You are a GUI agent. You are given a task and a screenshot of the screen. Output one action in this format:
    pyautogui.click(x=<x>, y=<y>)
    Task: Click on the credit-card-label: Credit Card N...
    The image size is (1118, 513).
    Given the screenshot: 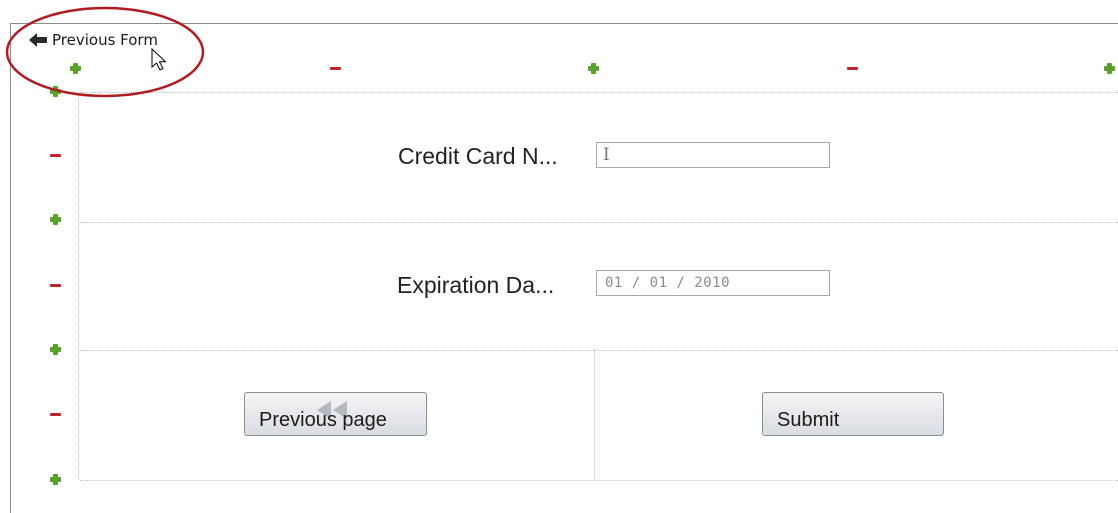 What is the action you would take?
    pyautogui.click(x=478, y=156)
    